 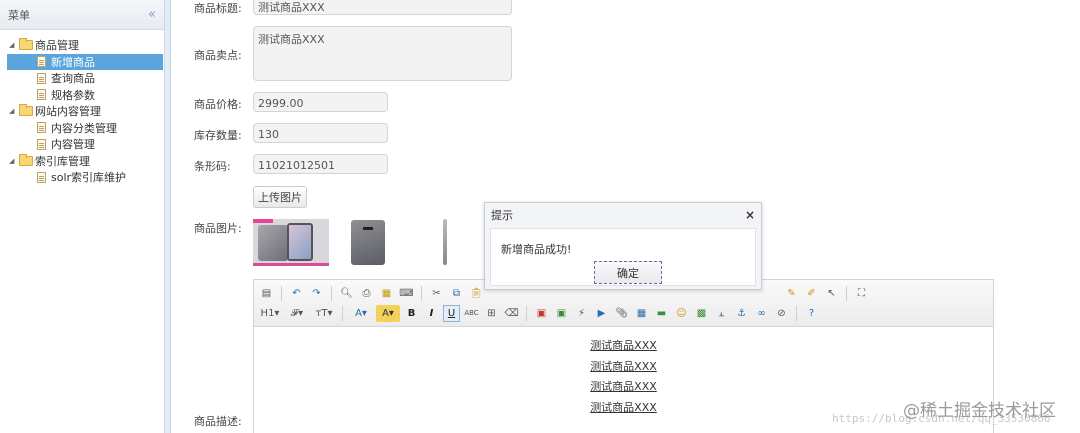 What do you see at coordinates (456, 293) in the screenshot?
I see `copy-icon: ⧉` at bounding box center [456, 293].